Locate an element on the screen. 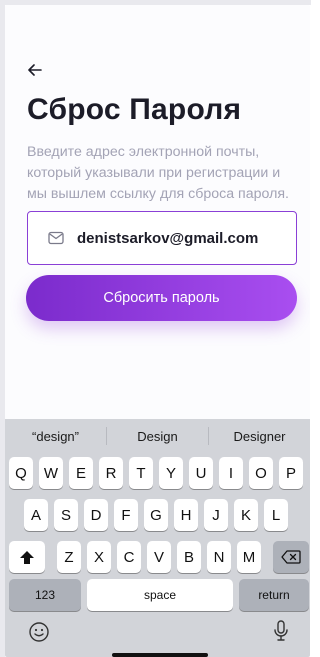  emoji-icon is located at coordinates (39, 632).